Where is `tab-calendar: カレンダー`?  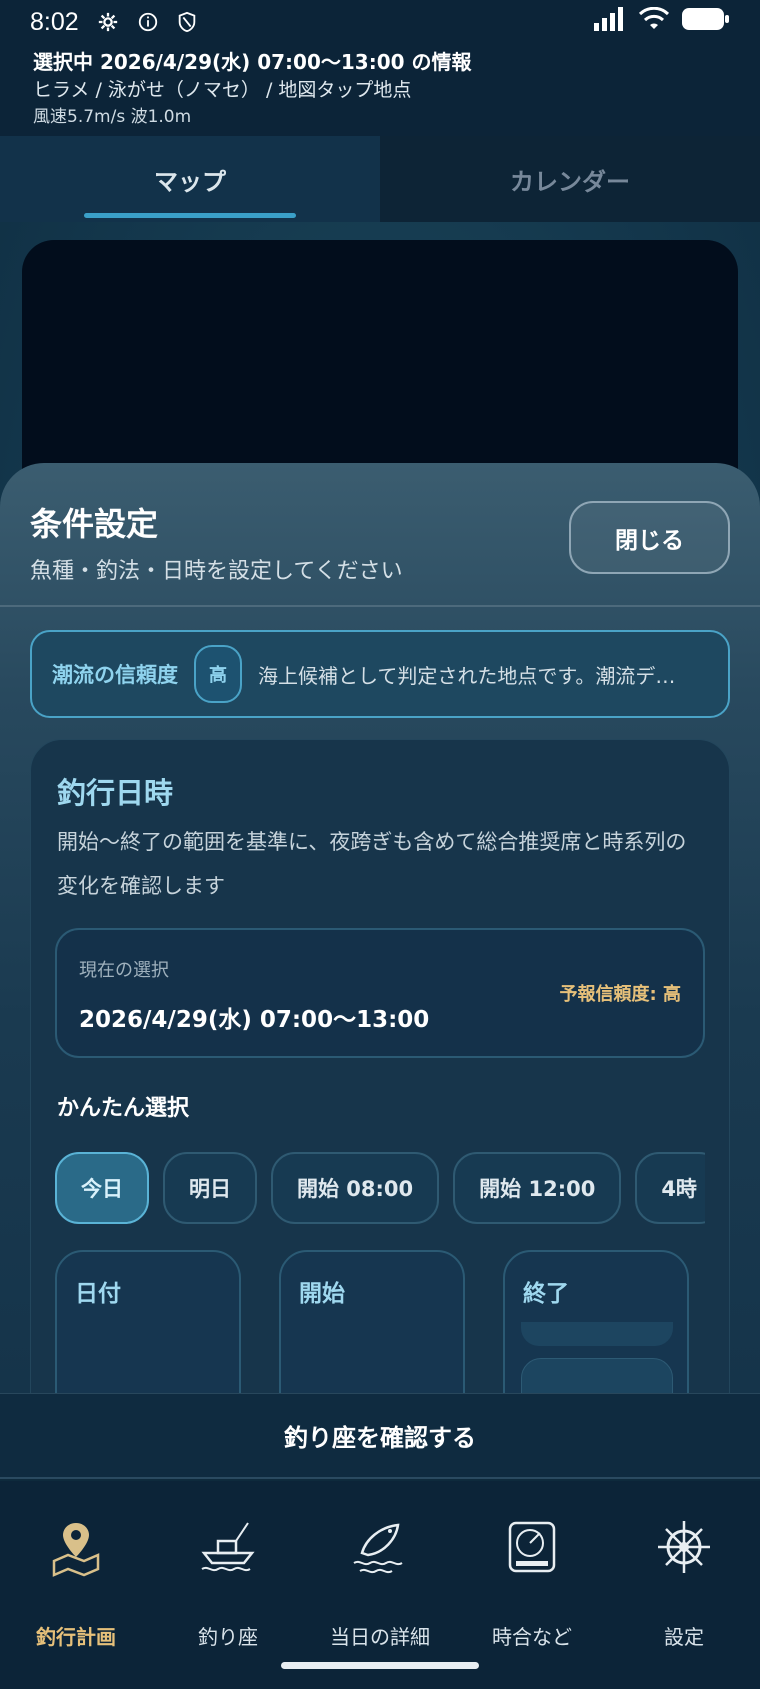
tab-calendar: カレンダー is located at coordinates (570, 179).